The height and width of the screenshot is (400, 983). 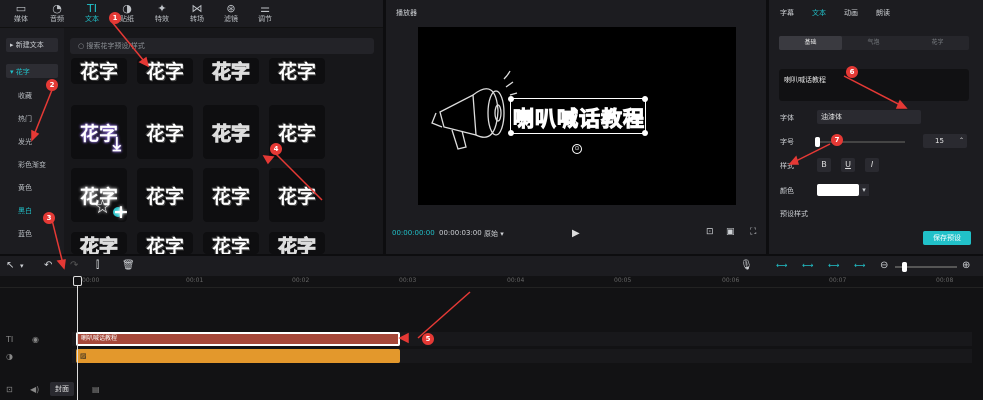 I want to click on annotation-marker: 5, so click(x=428, y=339).